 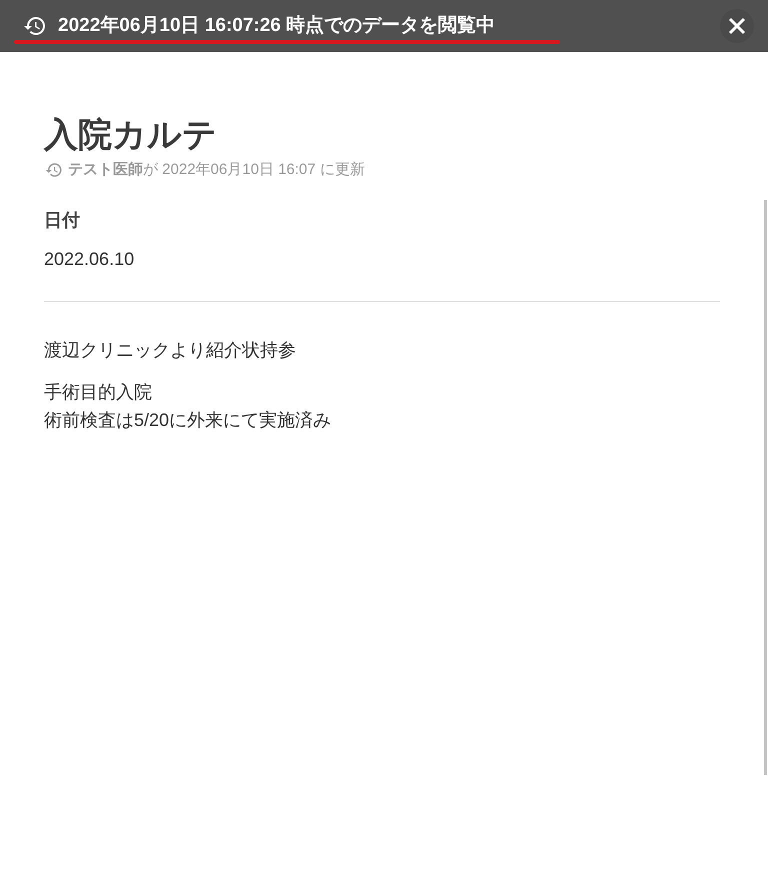 I want to click on update-info: テスト医師が 2022年06月10日 16:07 に更新, so click(x=216, y=170).